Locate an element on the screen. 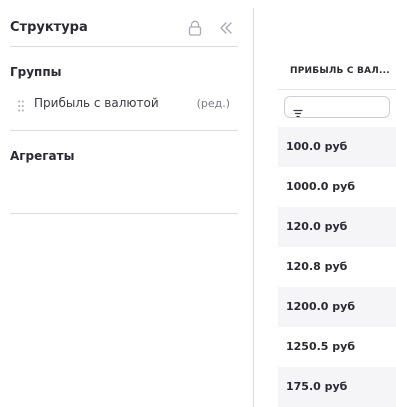 The image size is (396, 407). groups-divider is located at coordinates (124, 130).